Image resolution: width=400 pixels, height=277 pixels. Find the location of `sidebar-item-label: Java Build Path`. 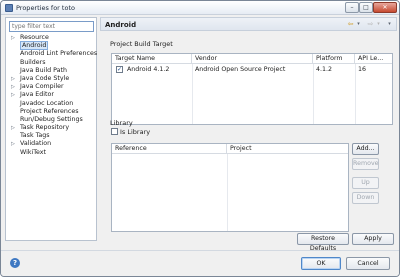

sidebar-item-label: Java Build Path is located at coordinates (43, 70).